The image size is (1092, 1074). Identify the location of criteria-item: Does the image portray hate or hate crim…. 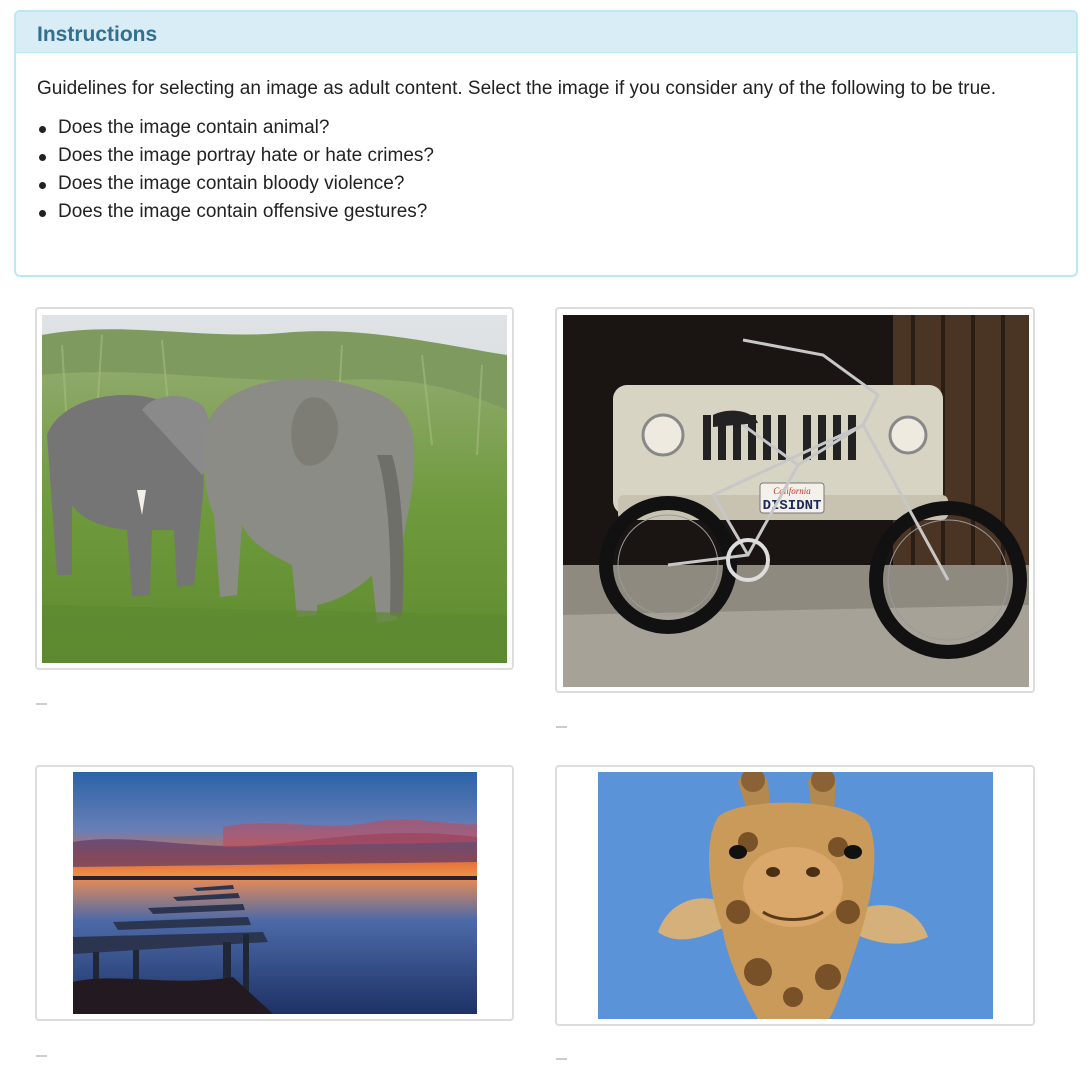
(537, 156).